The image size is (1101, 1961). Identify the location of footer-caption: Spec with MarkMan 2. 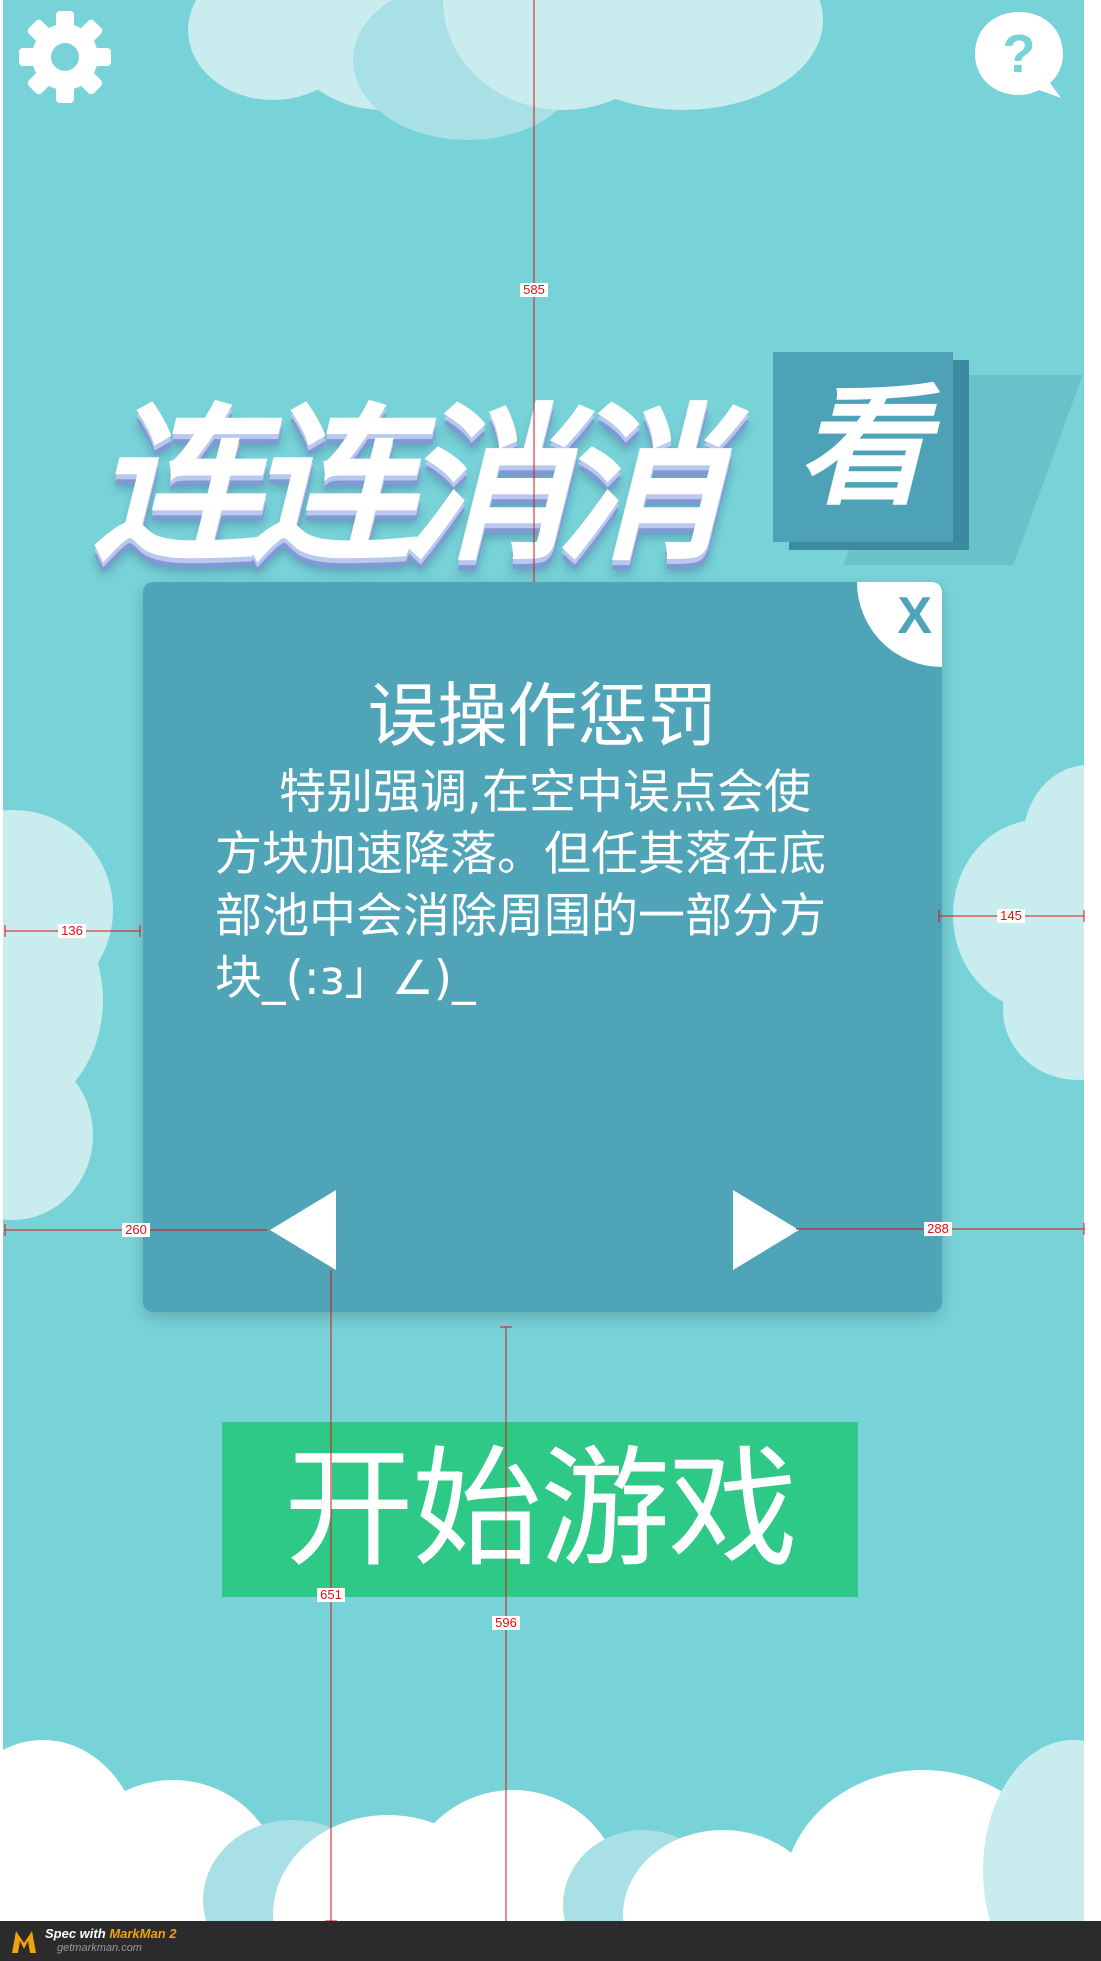
(111, 1933).